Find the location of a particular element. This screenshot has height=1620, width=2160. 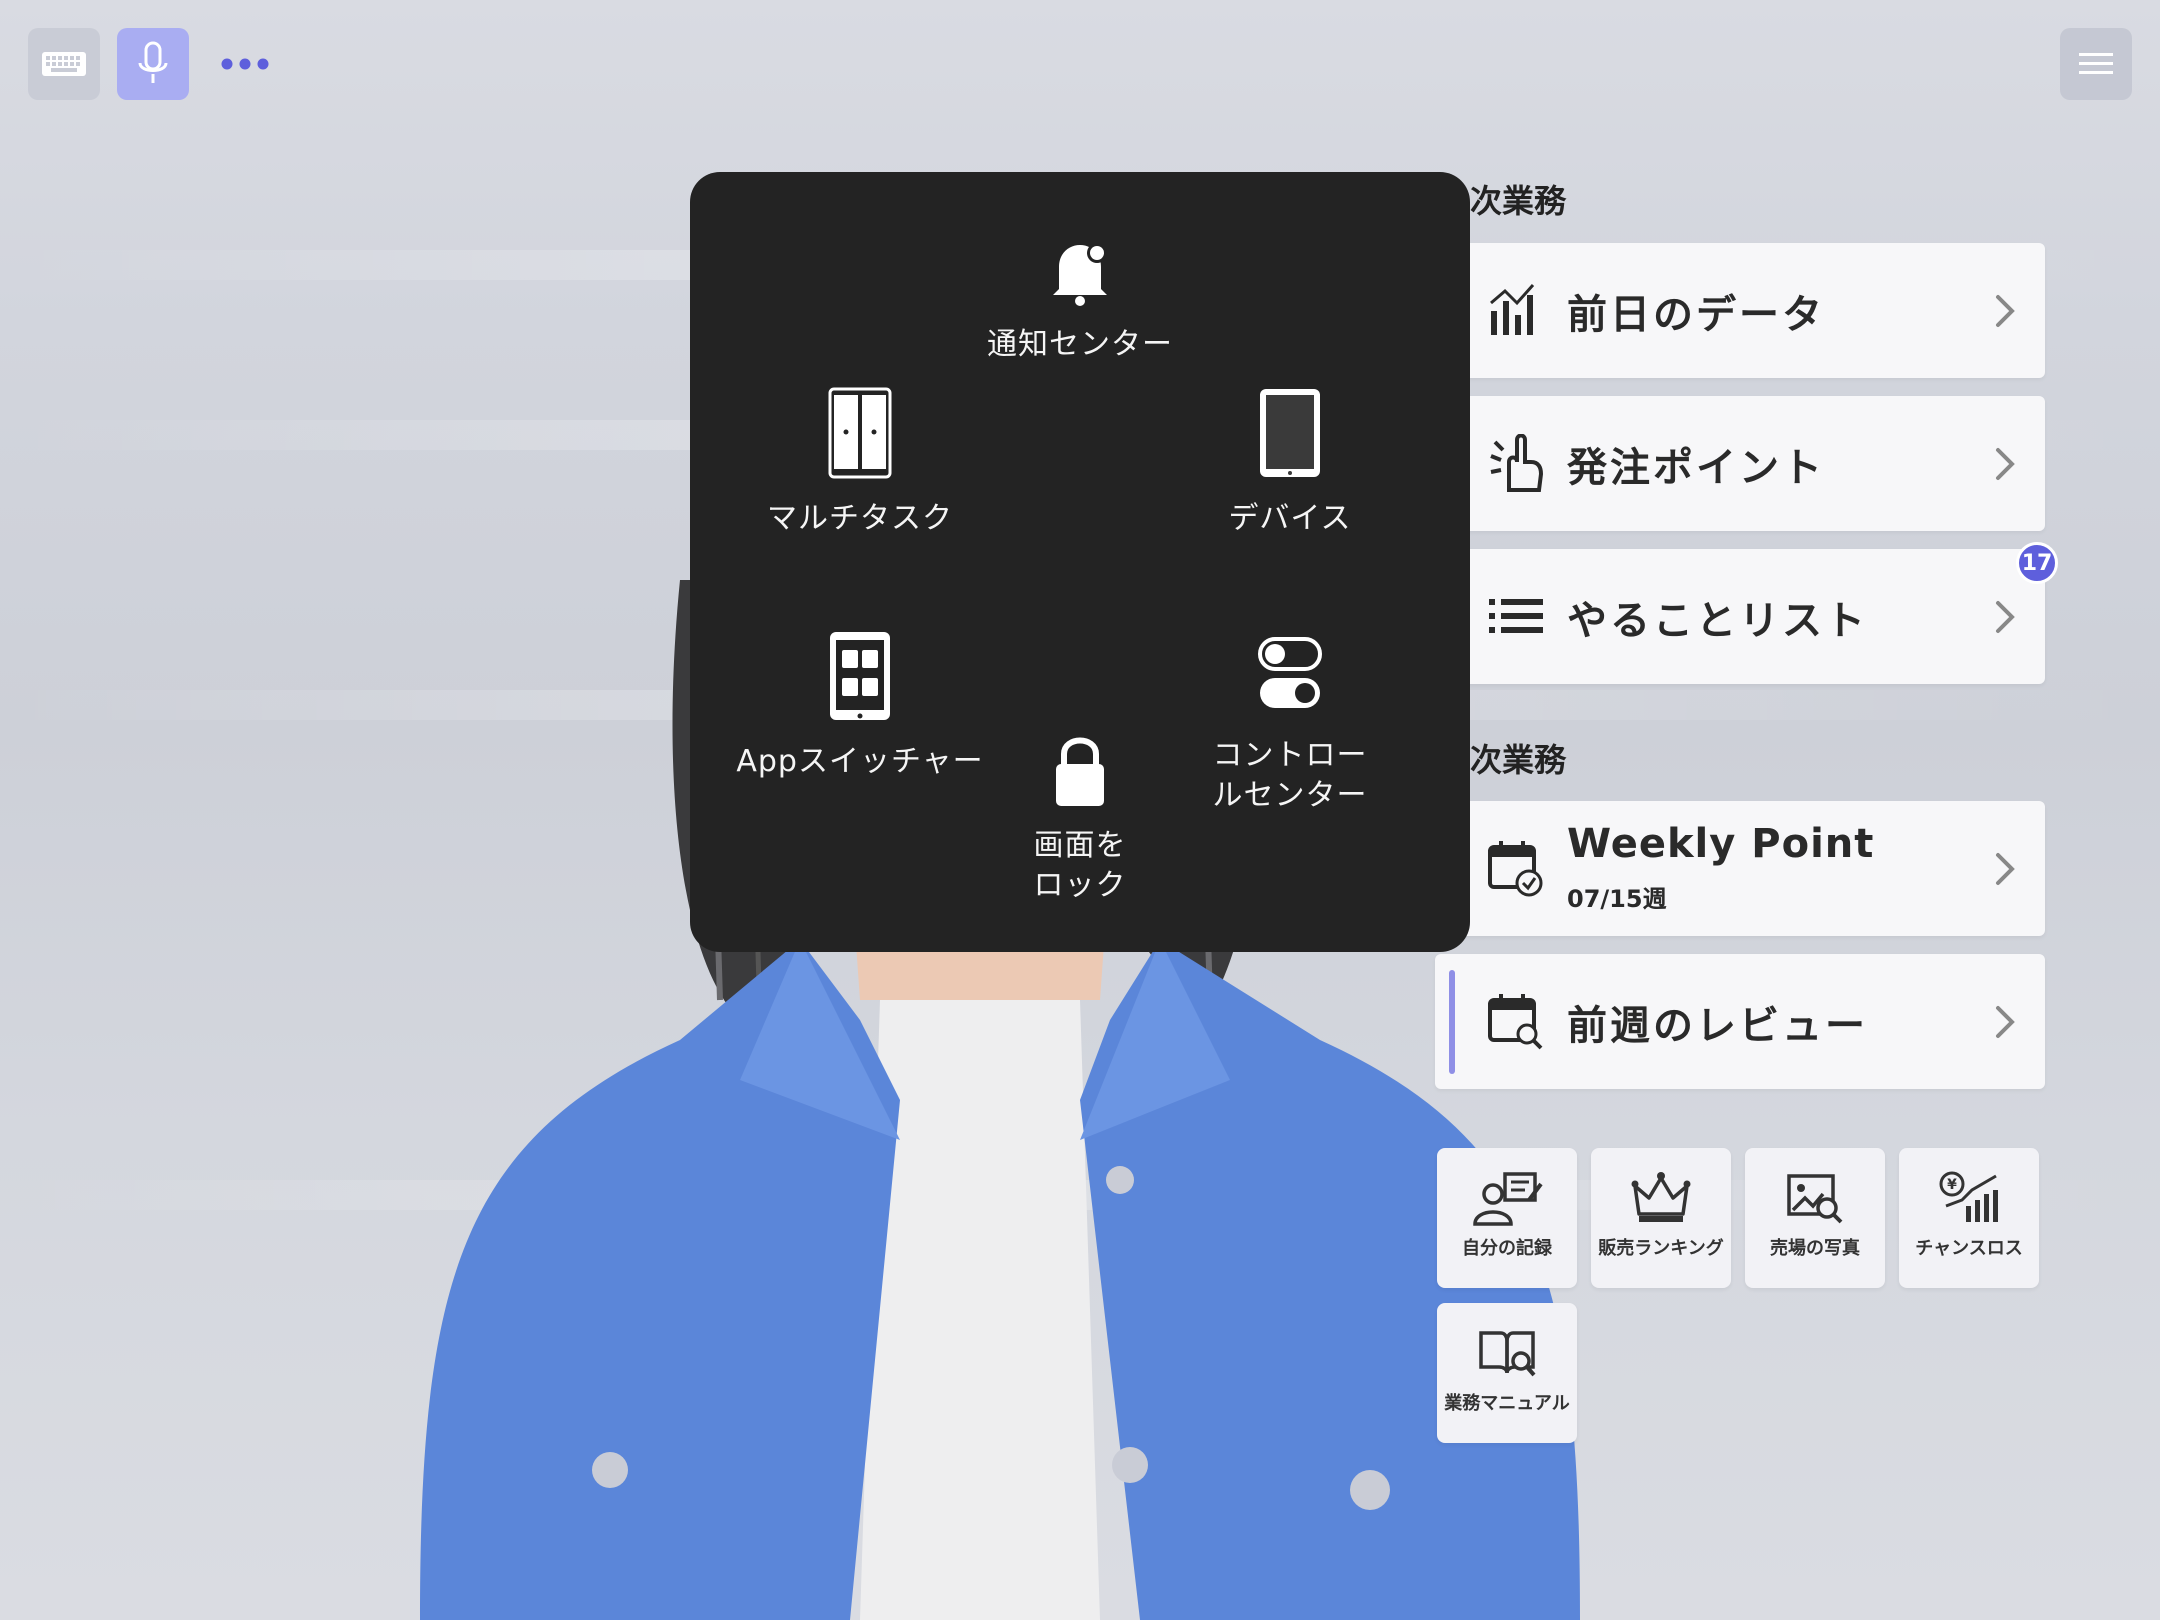

yen-chart-icon: ¥ is located at coordinates (1968, 1196).